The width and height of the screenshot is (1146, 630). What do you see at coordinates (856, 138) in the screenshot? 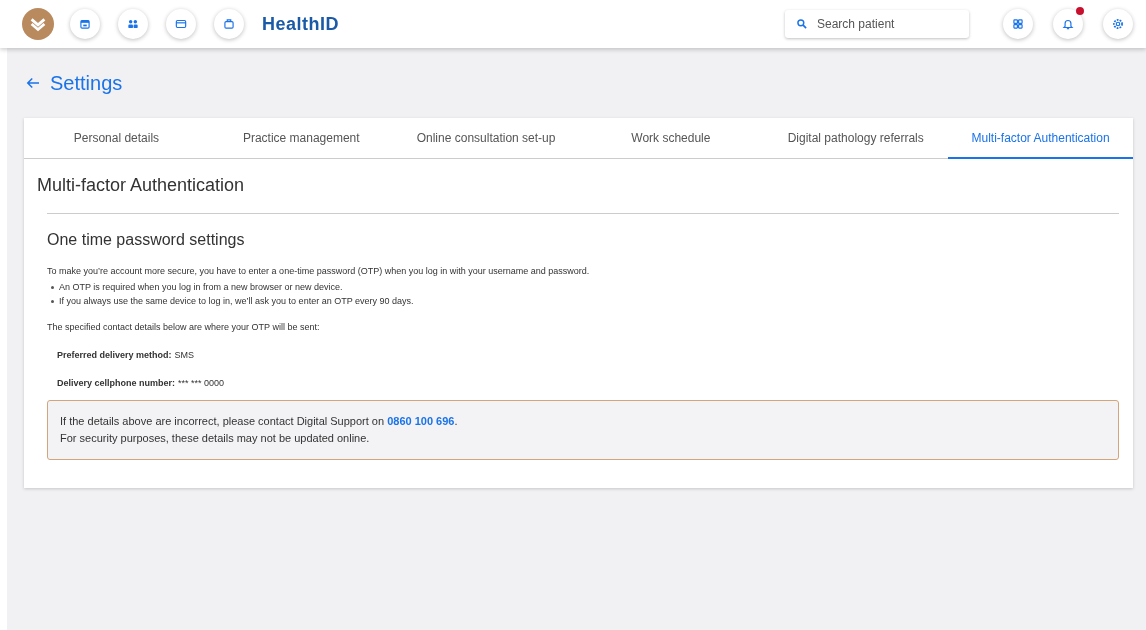
I see `tab: Digital pathology referrals` at bounding box center [856, 138].